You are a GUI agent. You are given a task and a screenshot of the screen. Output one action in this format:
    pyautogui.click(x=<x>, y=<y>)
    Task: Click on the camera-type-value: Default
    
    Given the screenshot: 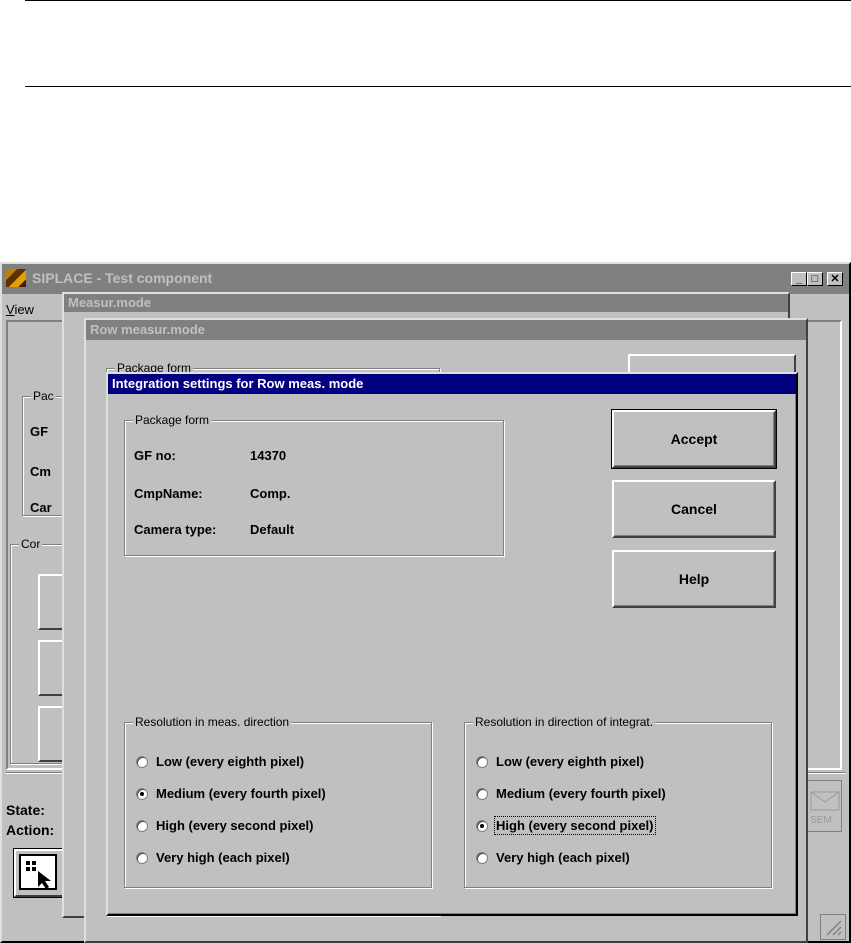 What is the action you would take?
    pyautogui.click(x=272, y=529)
    